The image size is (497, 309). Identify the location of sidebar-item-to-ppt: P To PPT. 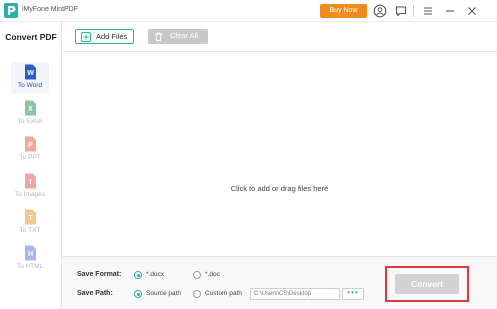
(30, 150).